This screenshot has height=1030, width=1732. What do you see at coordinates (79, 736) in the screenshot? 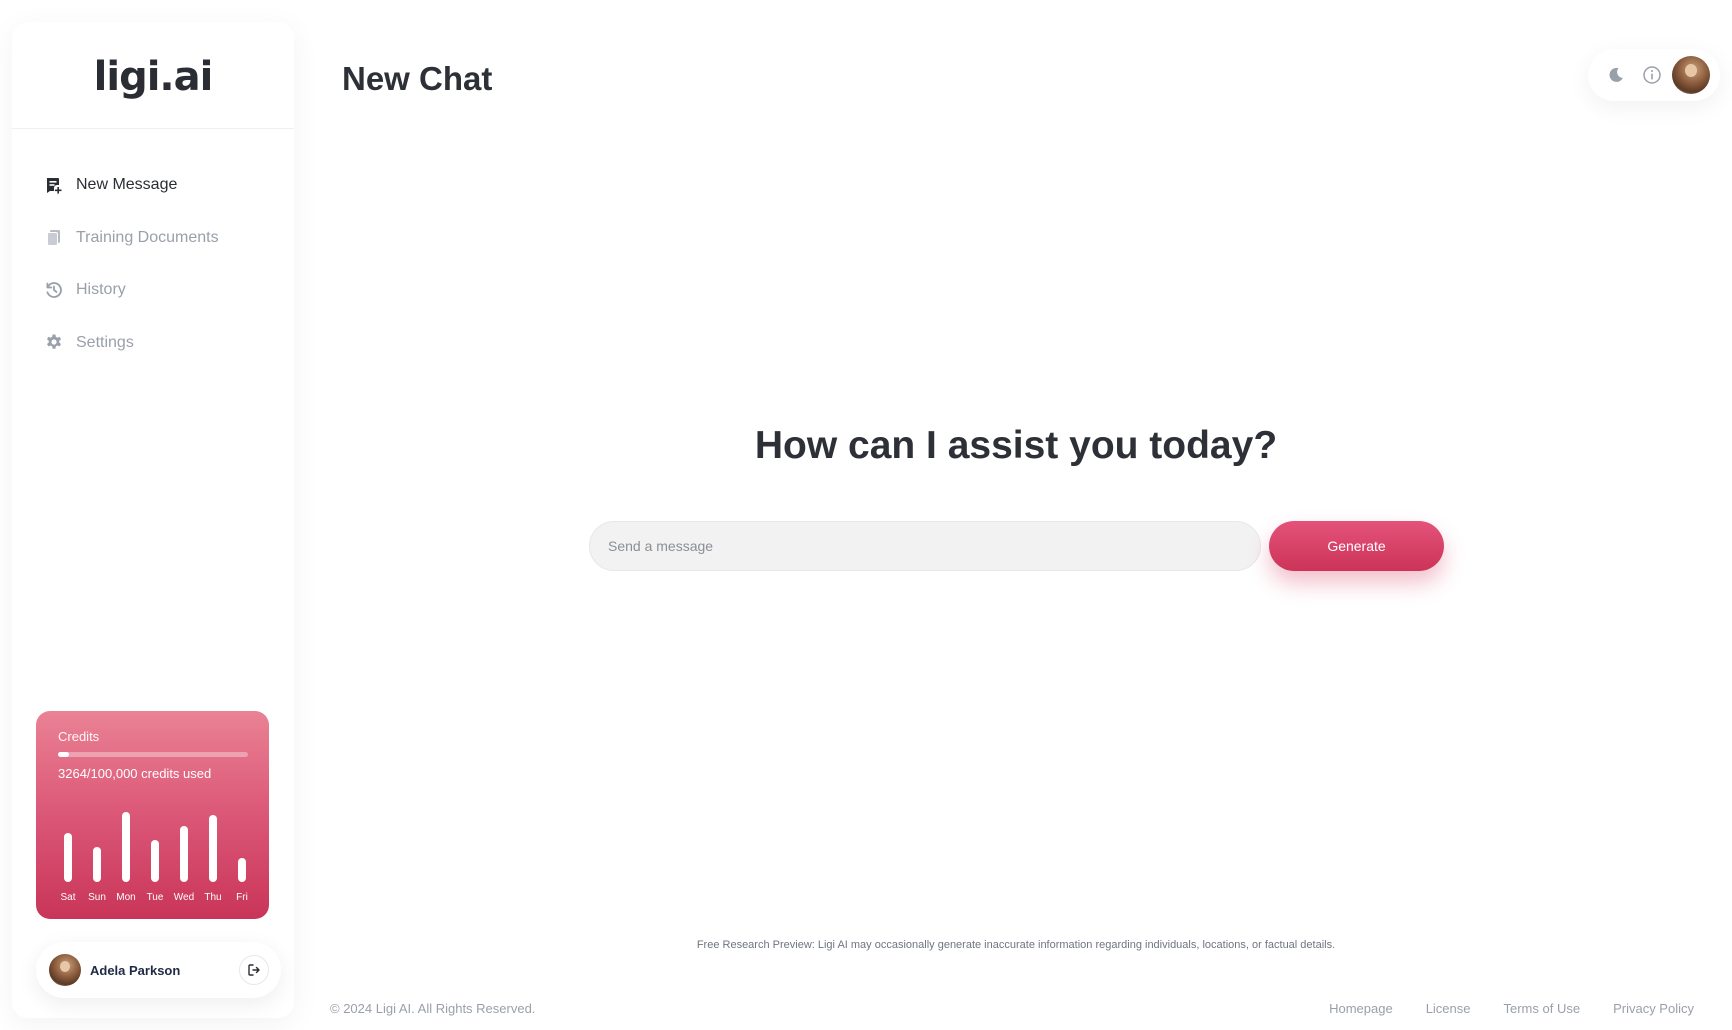
I see `credits-title: Credits` at bounding box center [79, 736].